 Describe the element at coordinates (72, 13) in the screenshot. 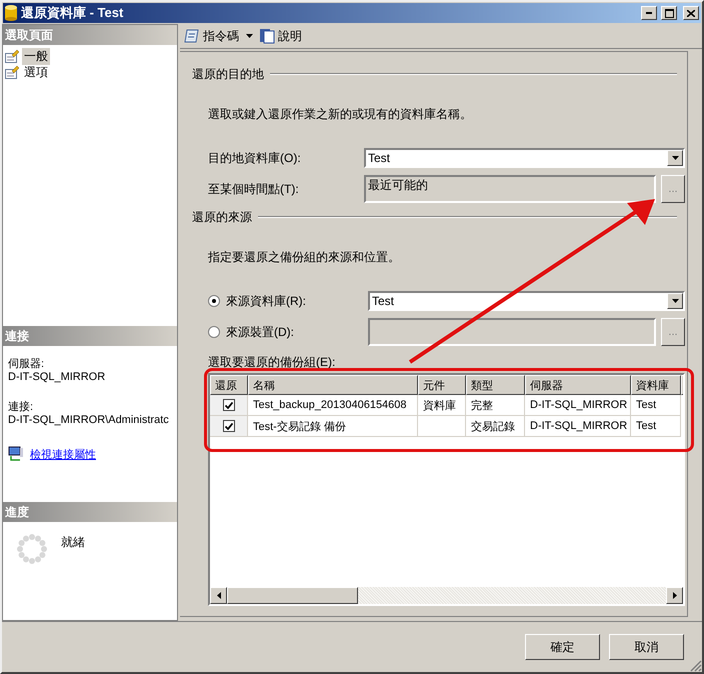

I see `window-title: 還原資料庫 - Test` at that location.